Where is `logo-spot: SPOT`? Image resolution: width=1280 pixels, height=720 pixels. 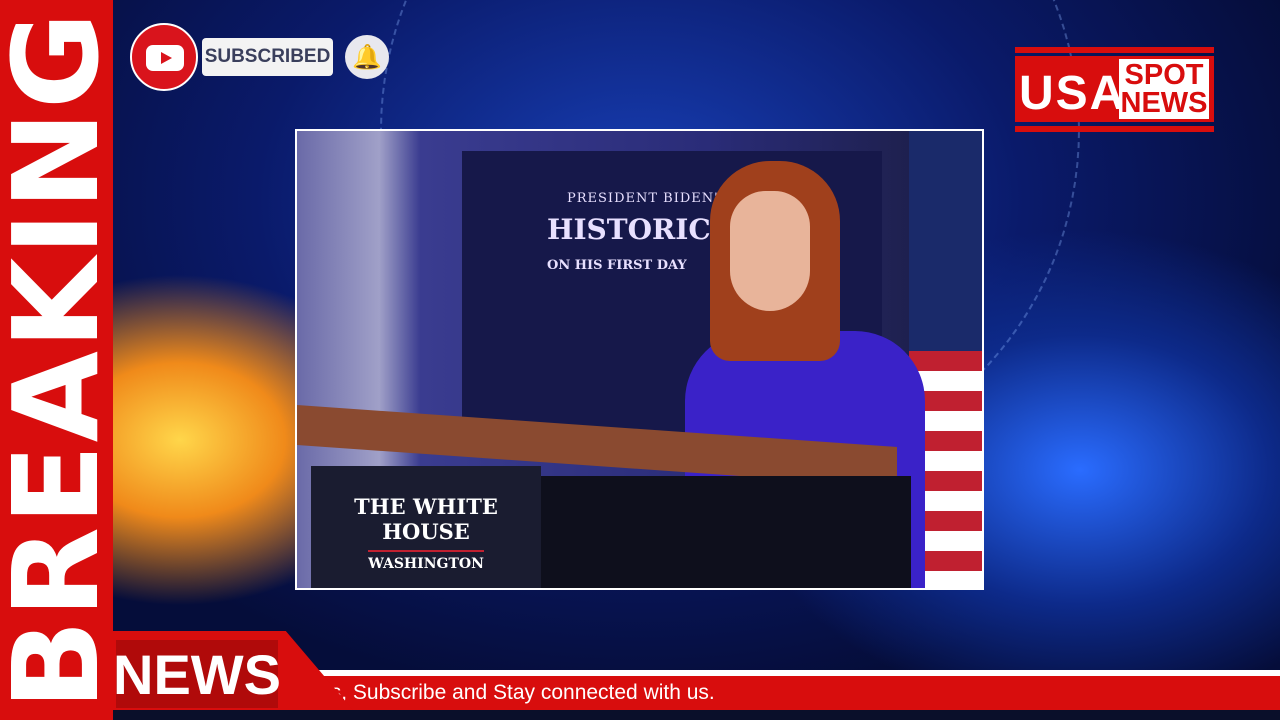
logo-spot: SPOT is located at coordinates (1164, 75).